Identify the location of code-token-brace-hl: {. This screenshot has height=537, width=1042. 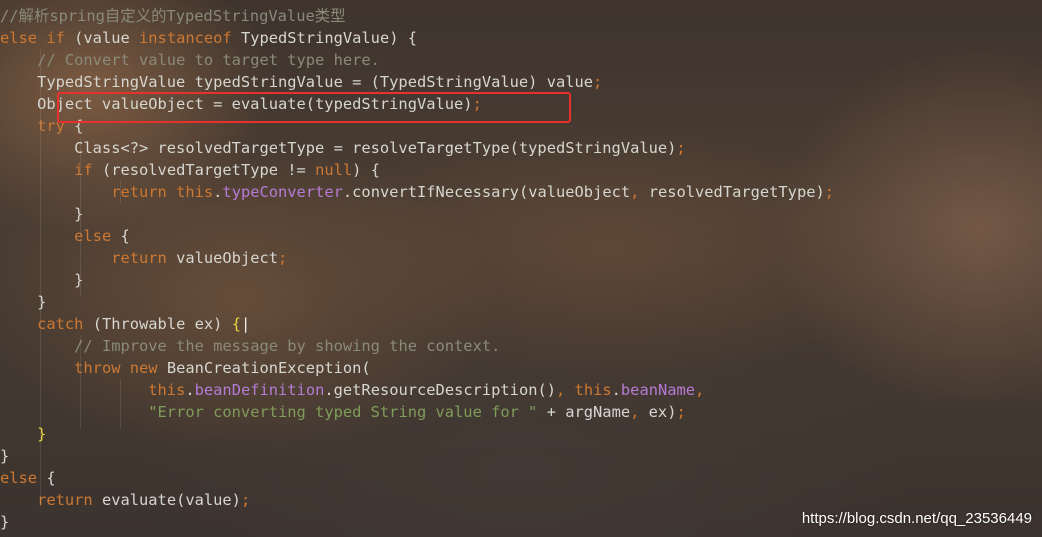
(236, 324).